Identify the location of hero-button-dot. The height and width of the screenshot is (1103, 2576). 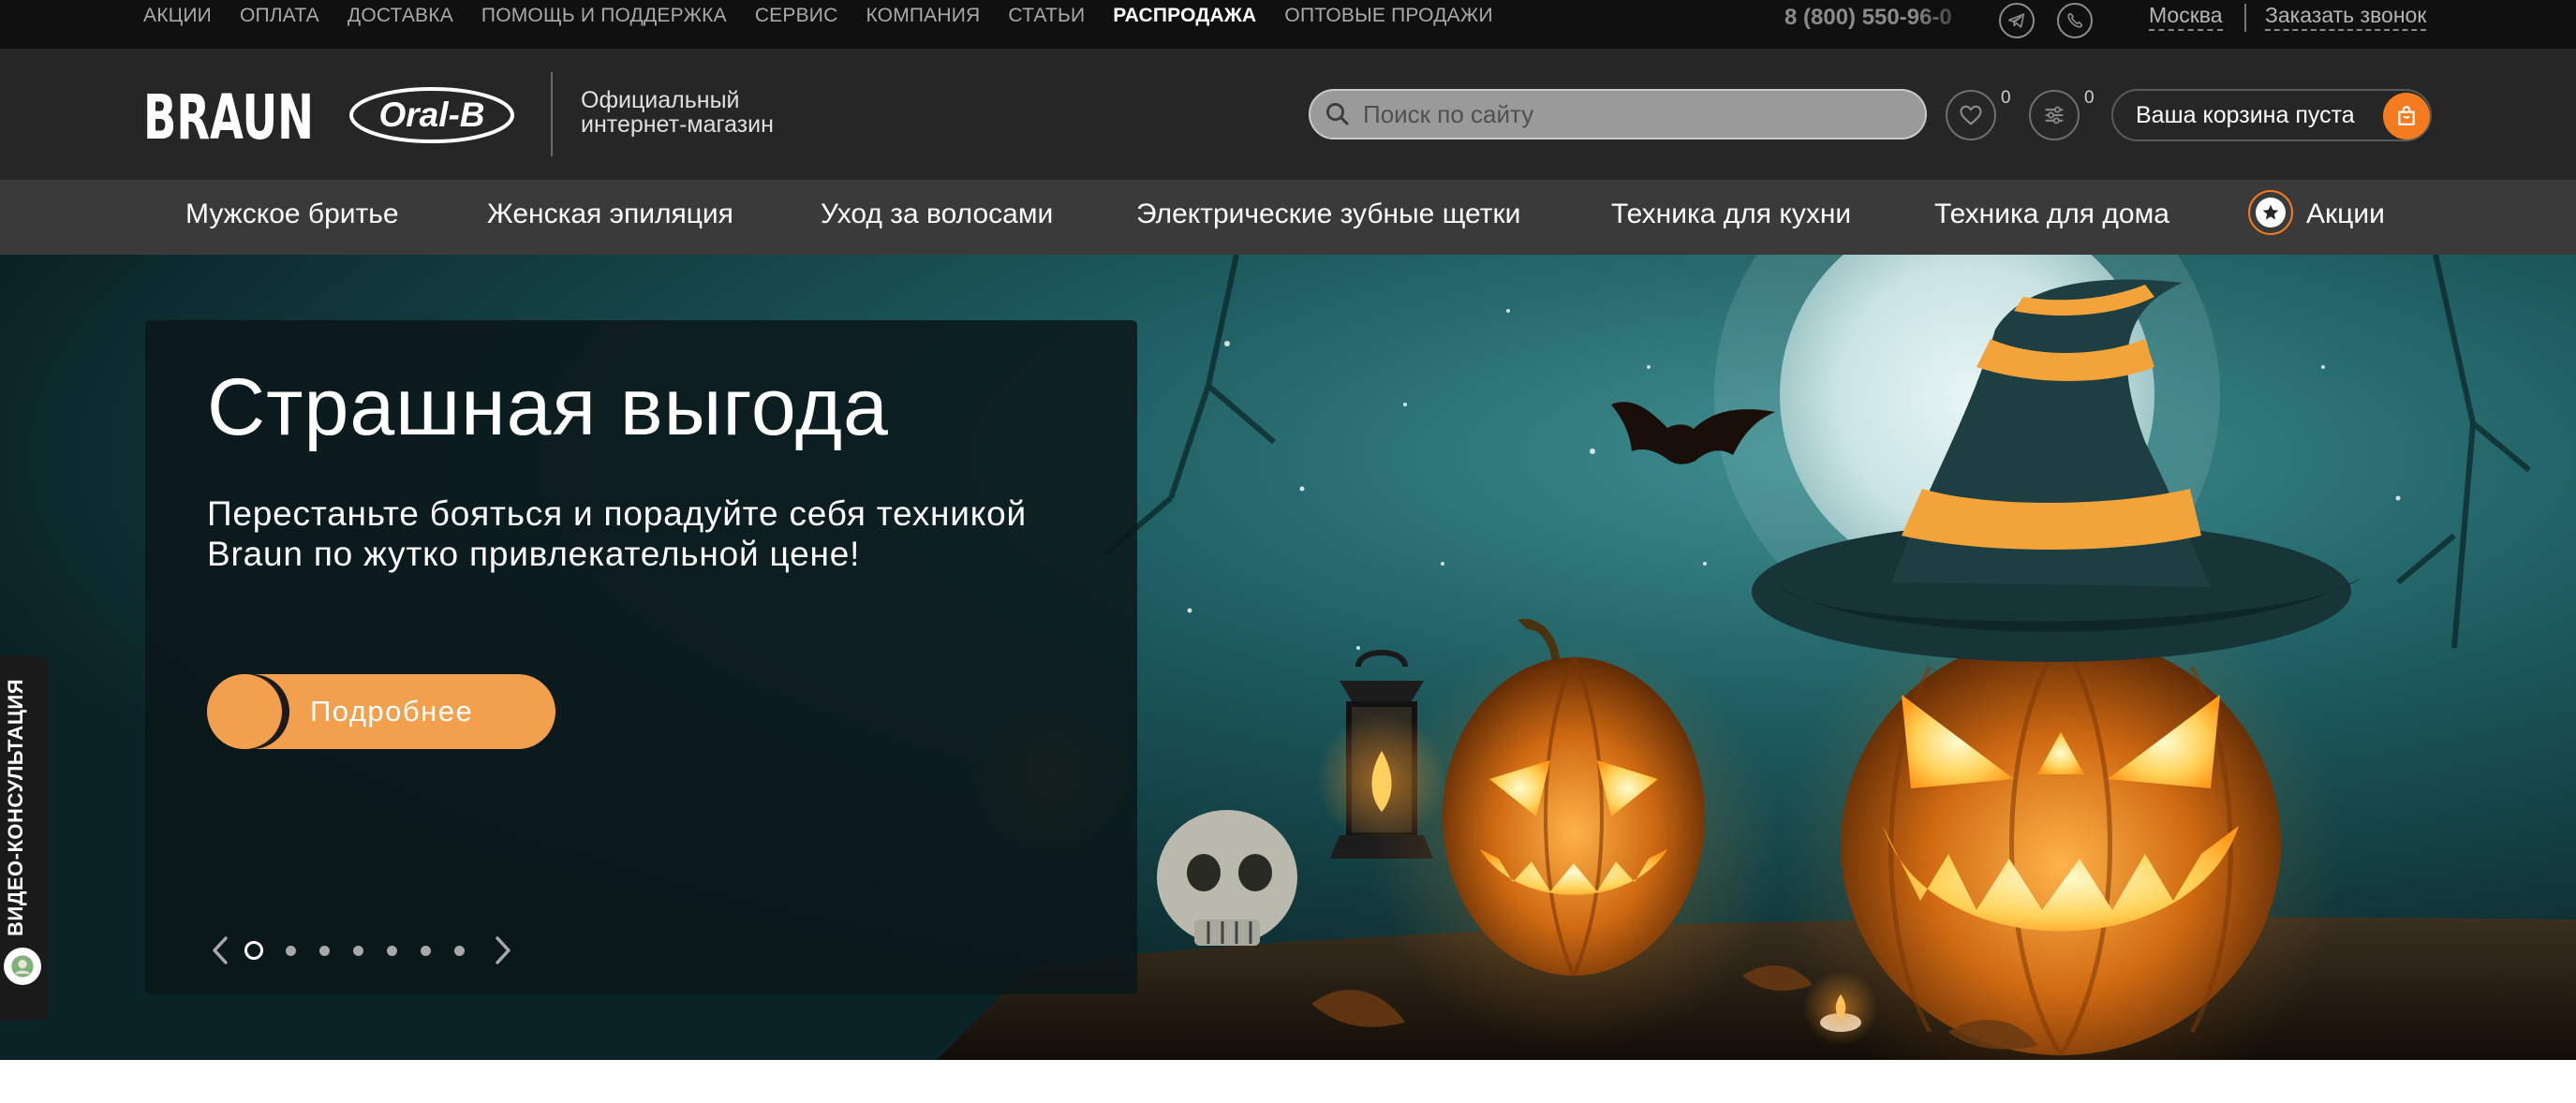
(244, 712).